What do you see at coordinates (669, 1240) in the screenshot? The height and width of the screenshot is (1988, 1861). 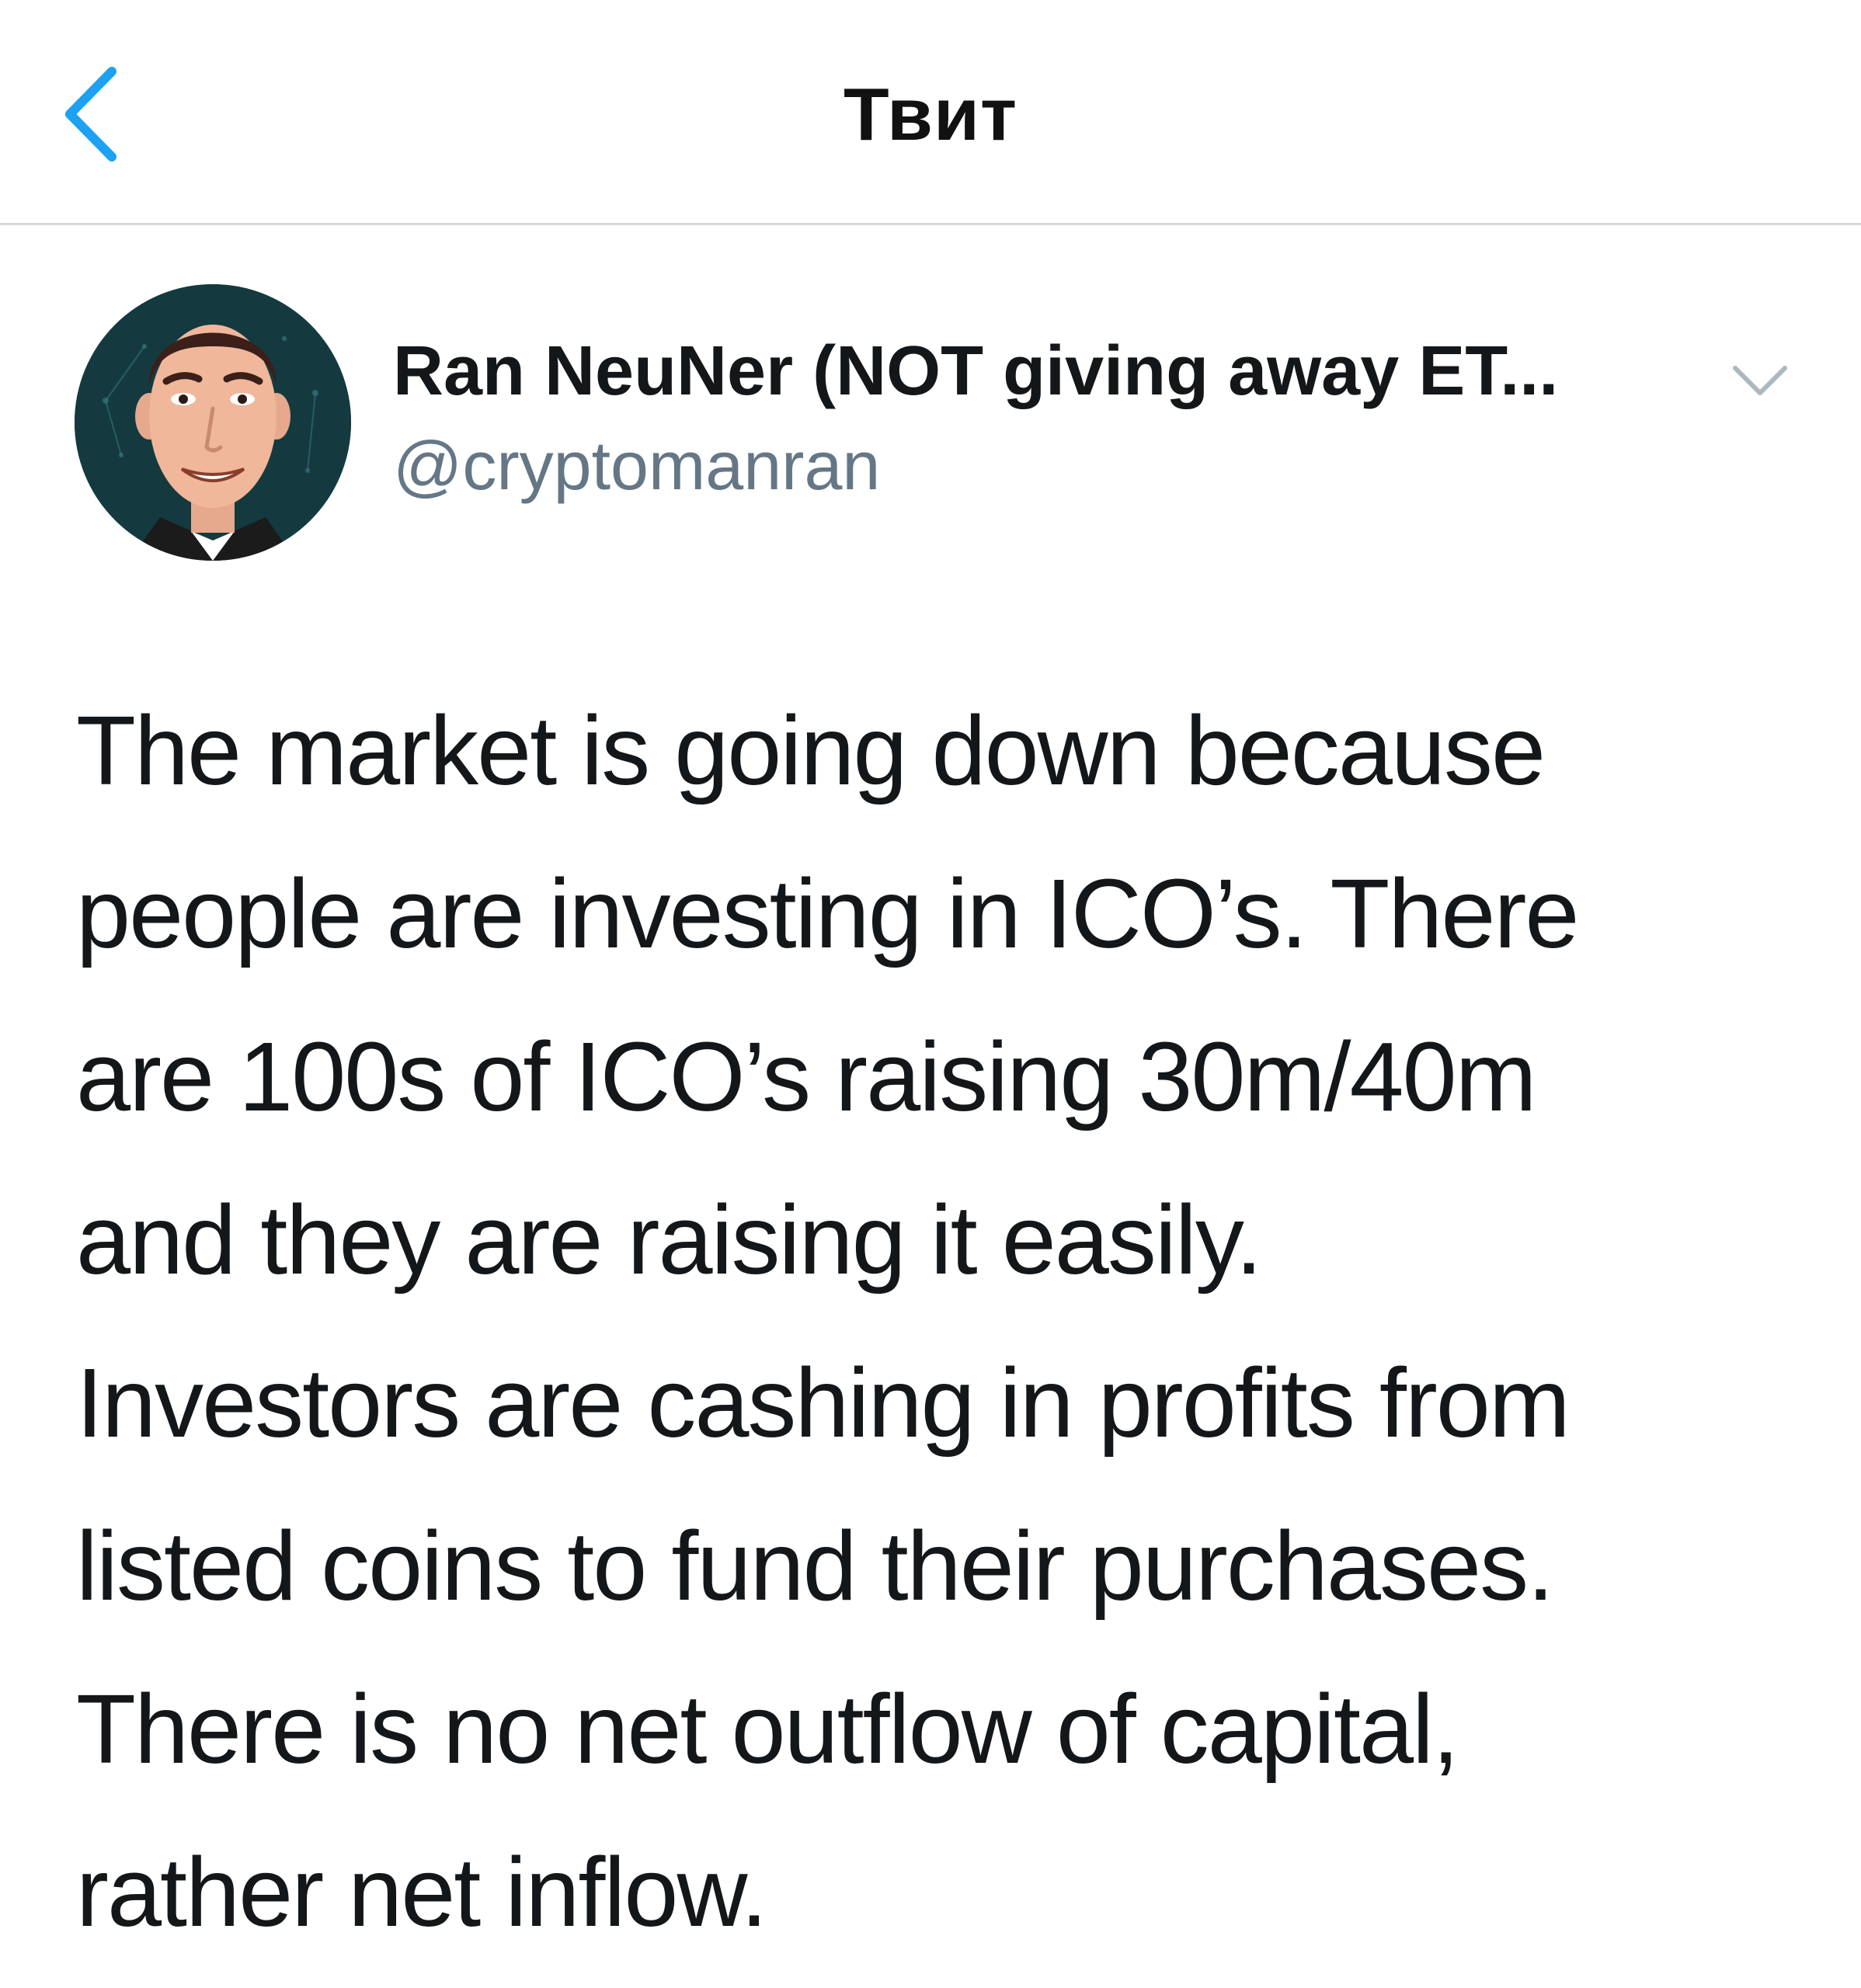 I see `tweet-line: and they are raising it easily.` at bounding box center [669, 1240].